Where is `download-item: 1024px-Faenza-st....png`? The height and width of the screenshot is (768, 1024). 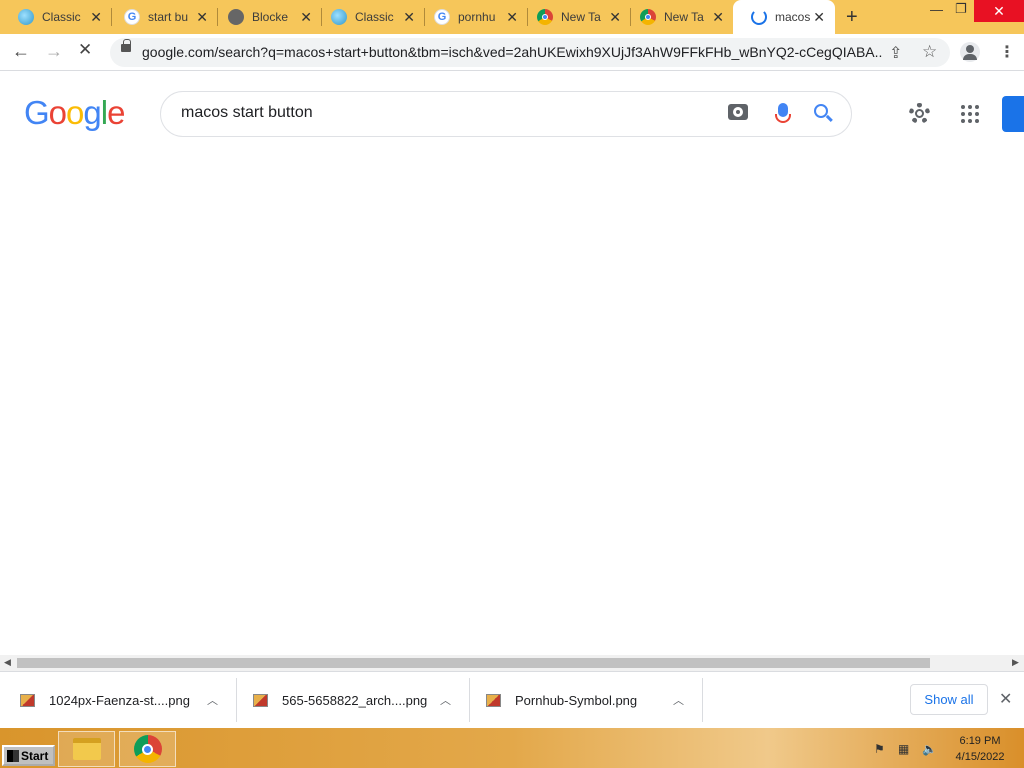
download-item: 1024px-Faenza-st....png is located at coordinates (105, 700).